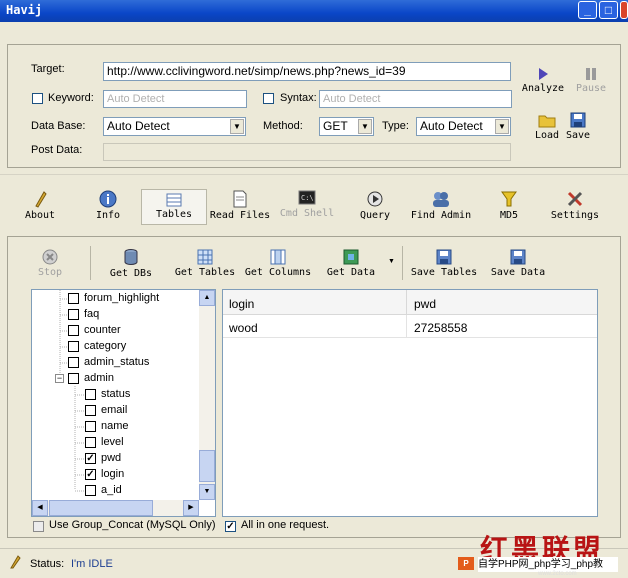 Image resolution: width=628 pixels, height=578 pixels. What do you see at coordinates (175, 99) in the screenshot?
I see `keyword-input: Auto Detect` at bounding box center [175, 99].